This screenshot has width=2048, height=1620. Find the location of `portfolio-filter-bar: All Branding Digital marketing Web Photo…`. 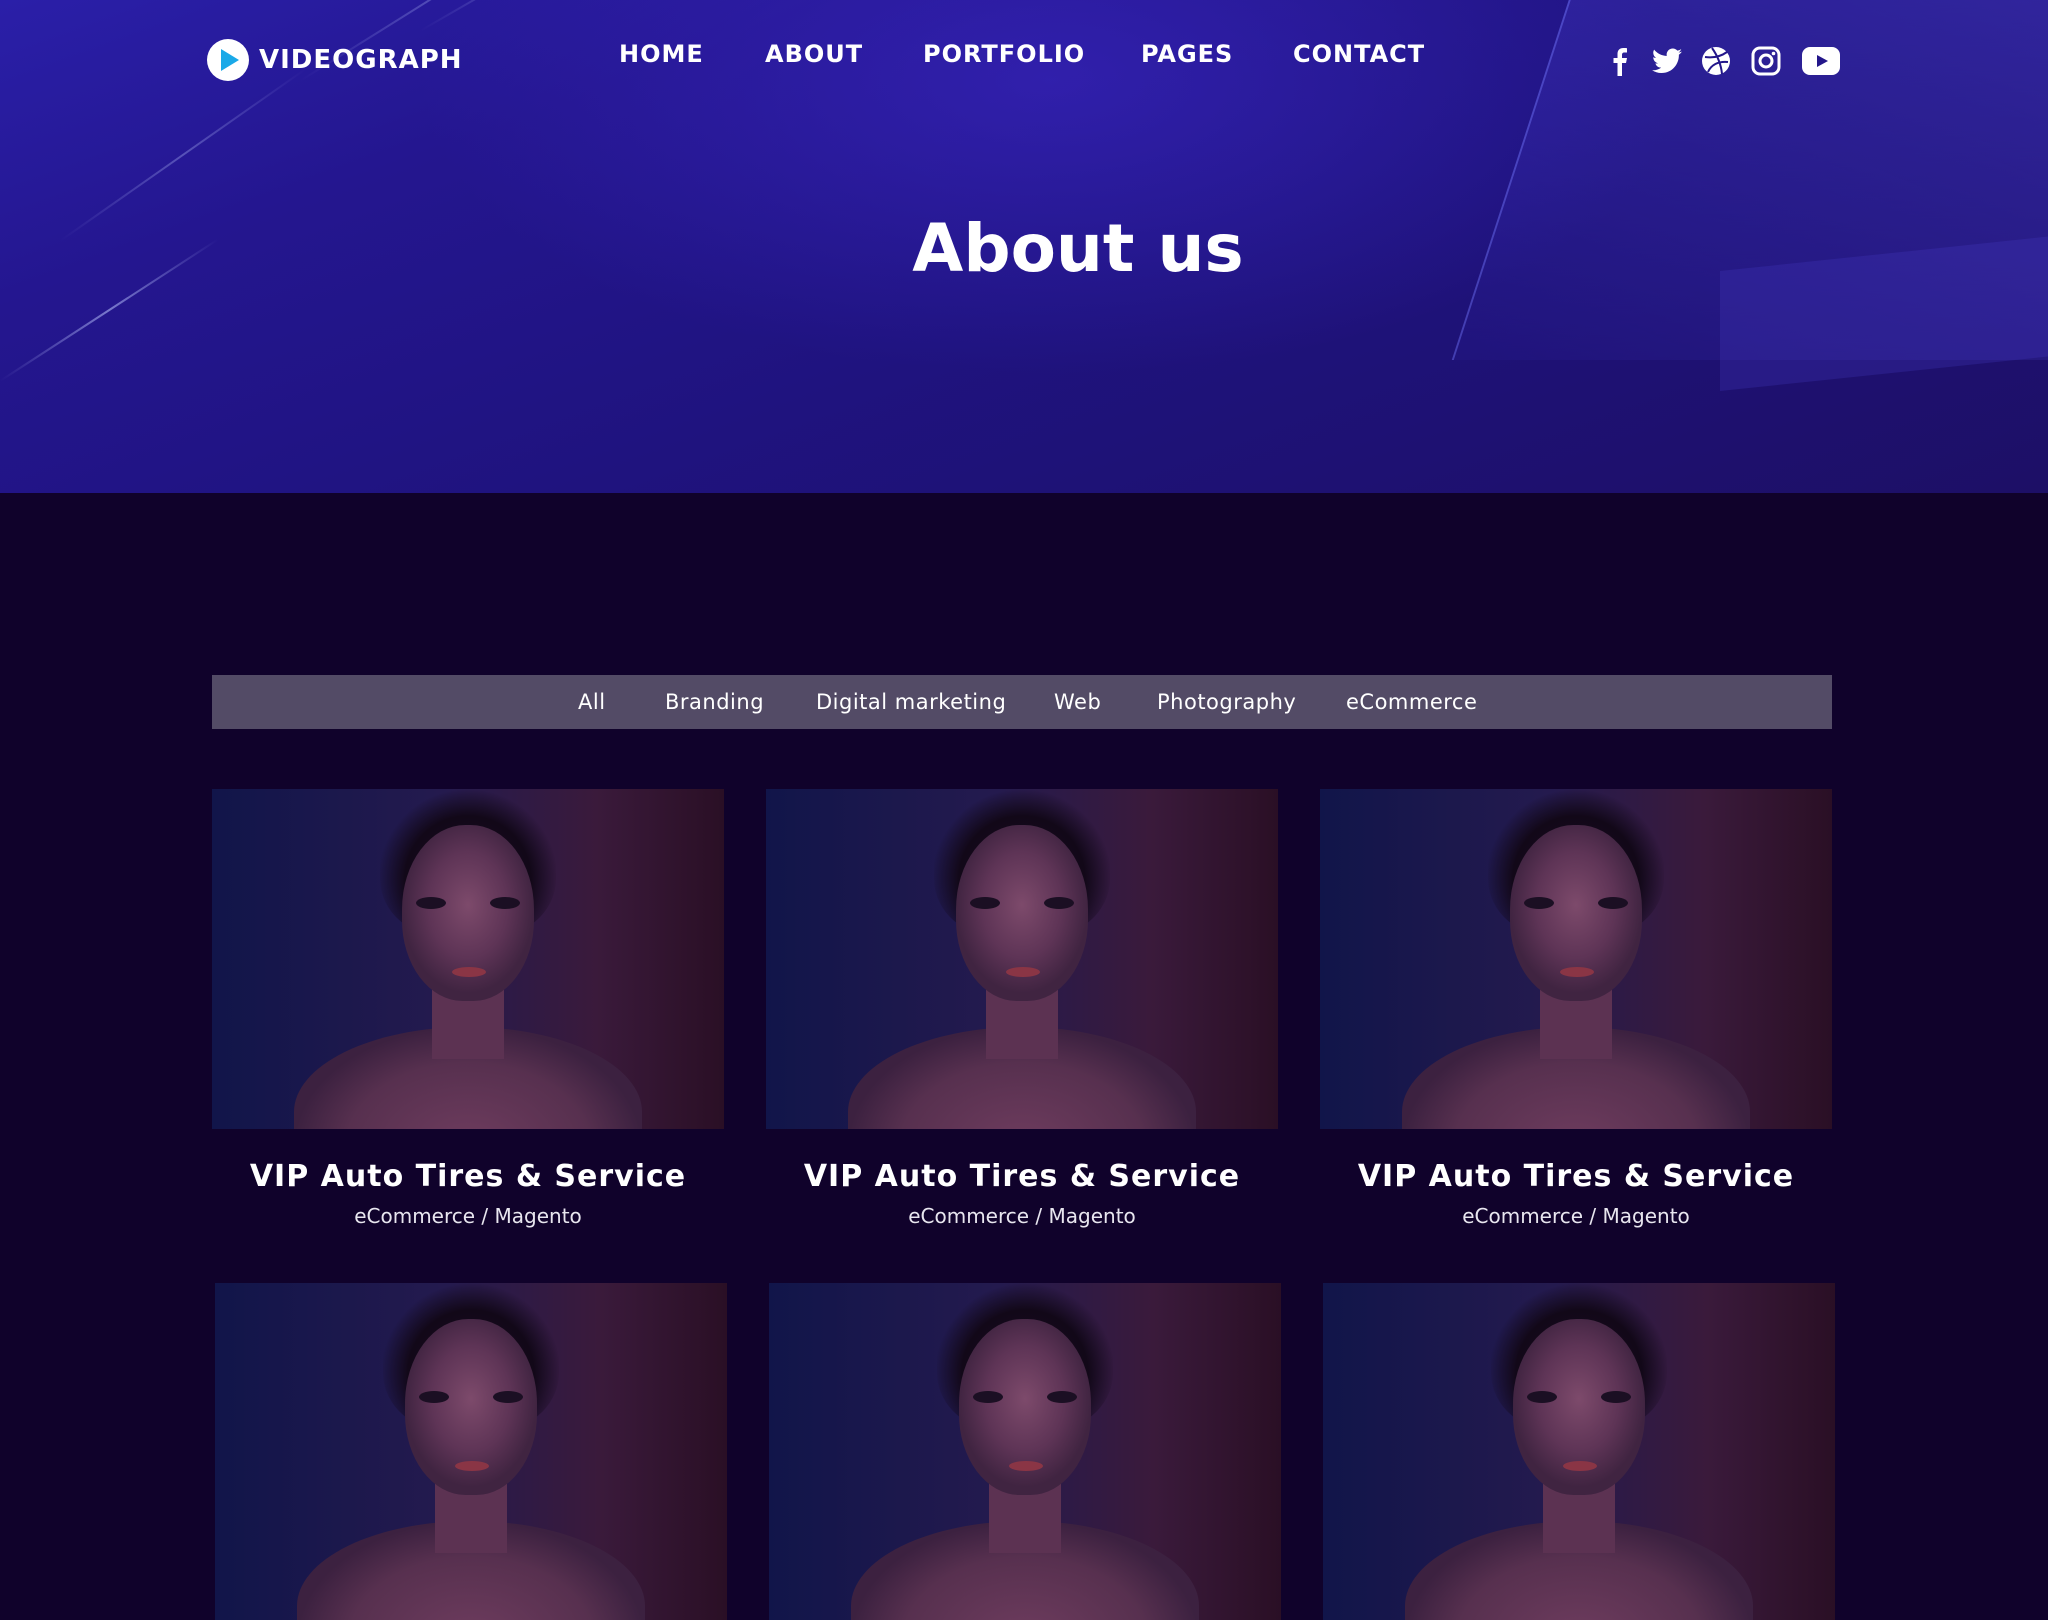

portfolio-filter-bar: All Branding Digital marketing Web Photo… is located at coordinates (1022, 702).